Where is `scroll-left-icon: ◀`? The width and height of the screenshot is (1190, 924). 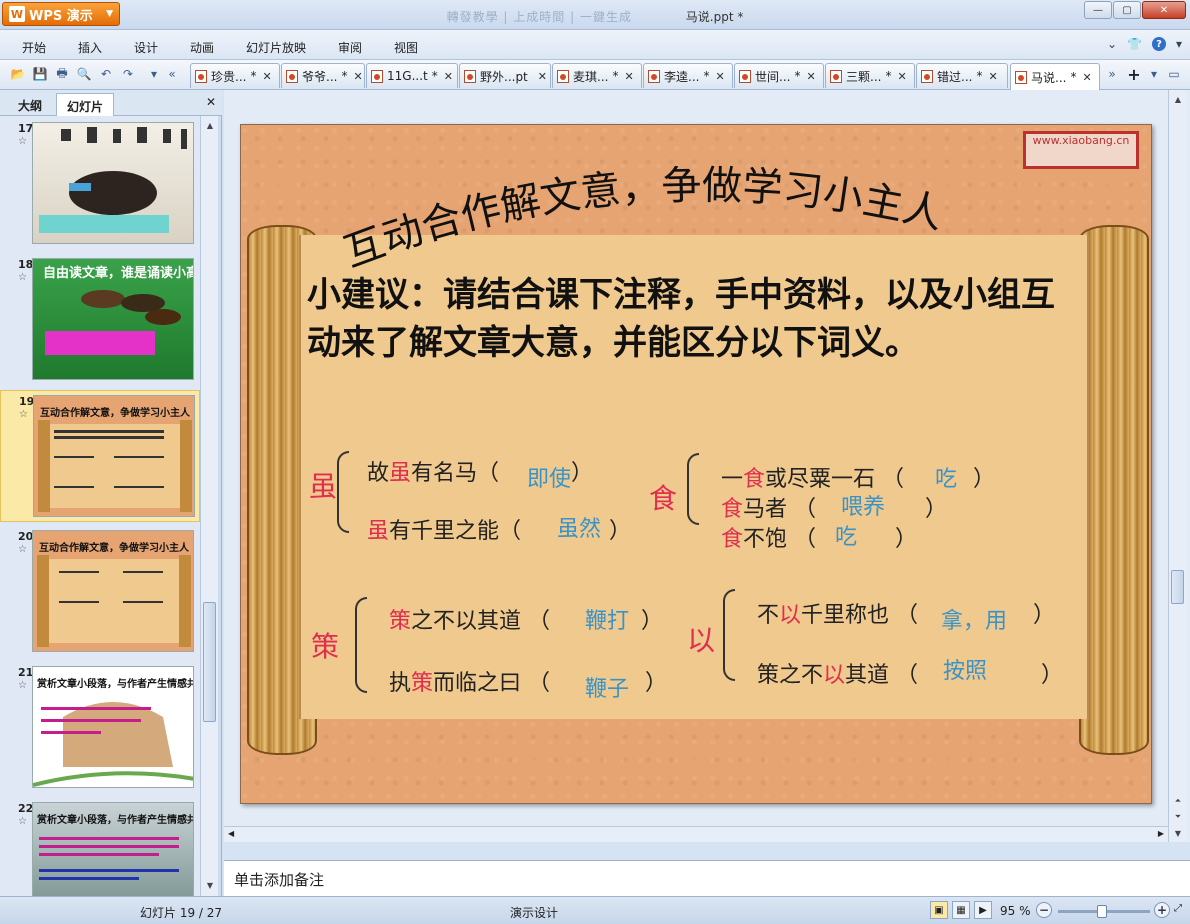 scroll-left-icon: ◀ is located at coordinates (231, 833).